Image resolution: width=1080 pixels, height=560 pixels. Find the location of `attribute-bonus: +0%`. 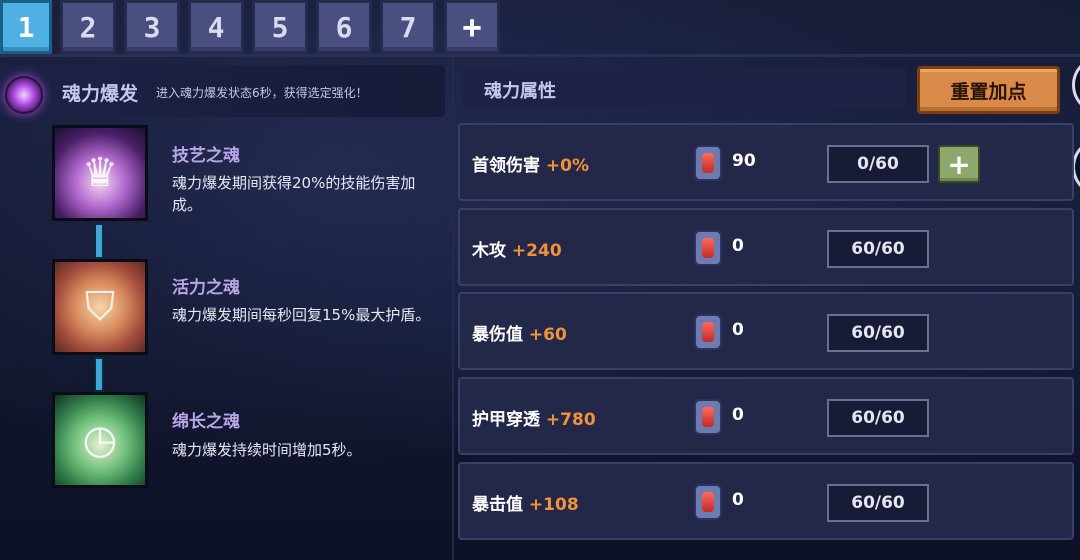

attribute-bonus: +0% is located at coordinates (567, 166).